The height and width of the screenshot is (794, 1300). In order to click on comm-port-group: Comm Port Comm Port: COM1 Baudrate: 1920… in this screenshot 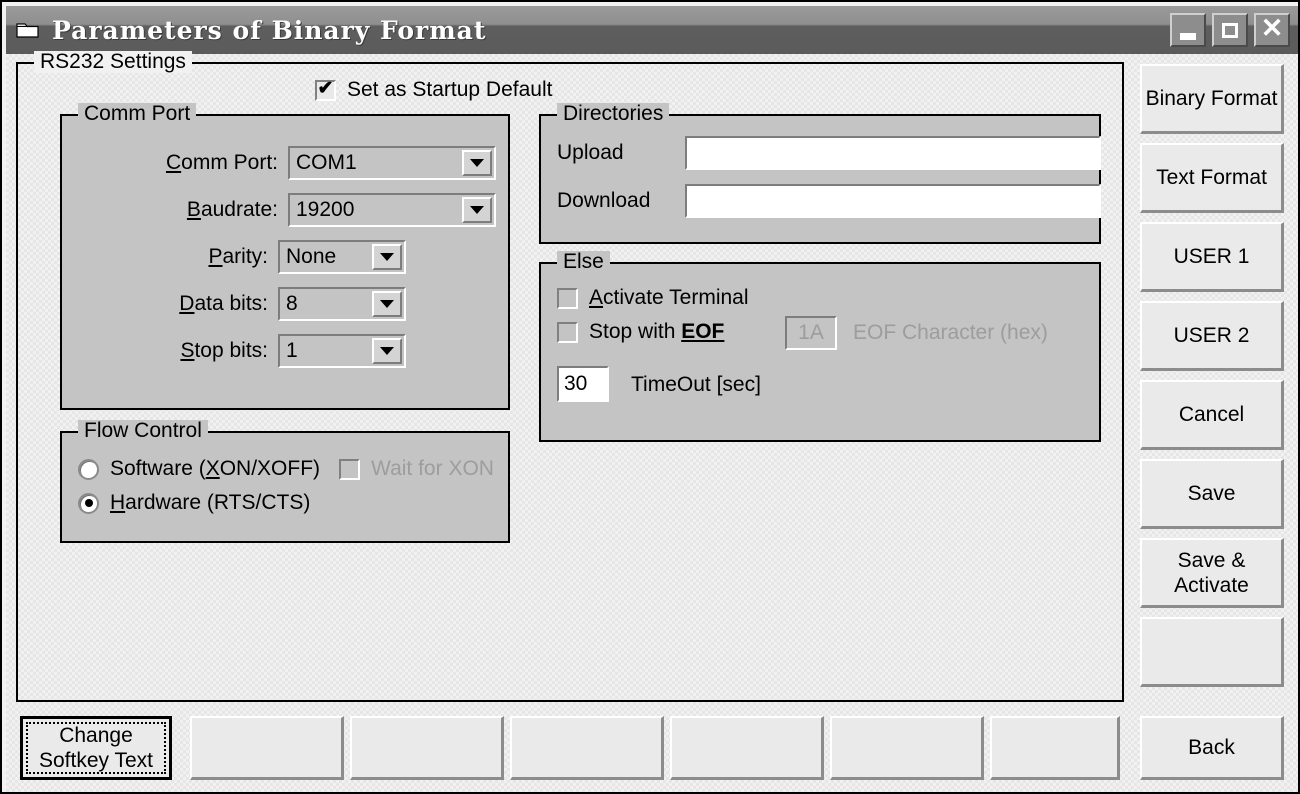, I will do `click(285, 256)`.